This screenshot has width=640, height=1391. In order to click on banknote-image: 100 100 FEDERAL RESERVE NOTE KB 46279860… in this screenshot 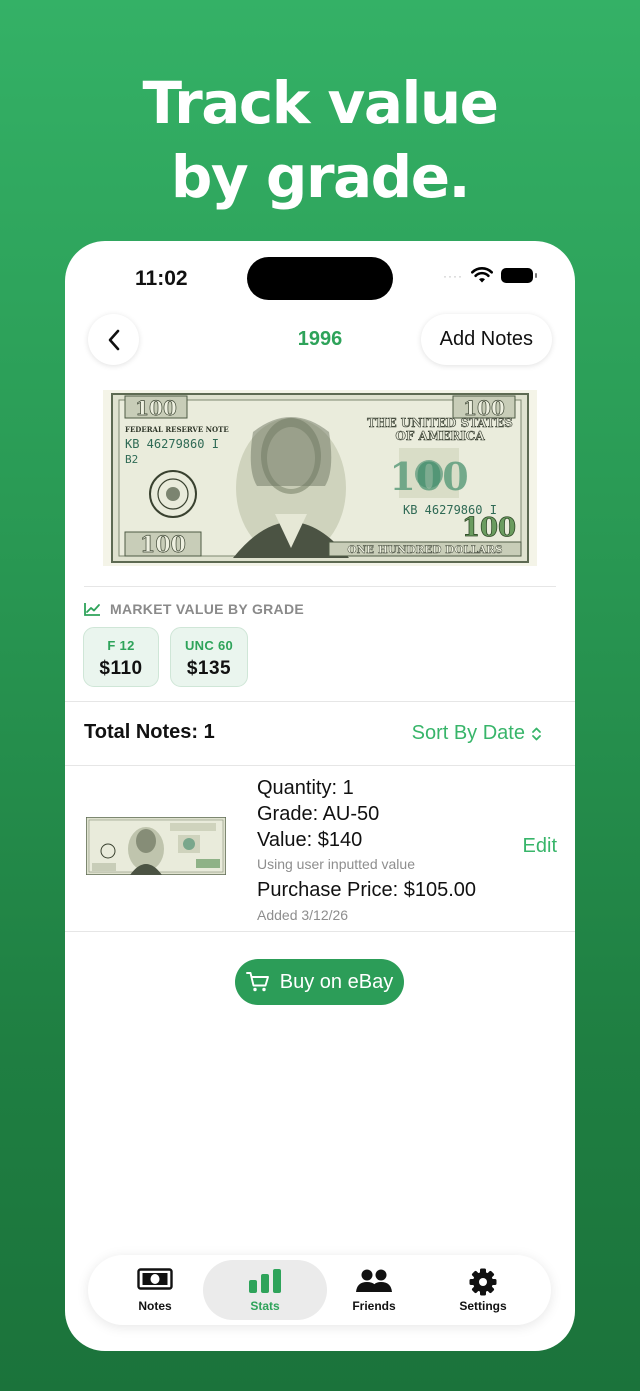, I will do `click(320, 478)`.